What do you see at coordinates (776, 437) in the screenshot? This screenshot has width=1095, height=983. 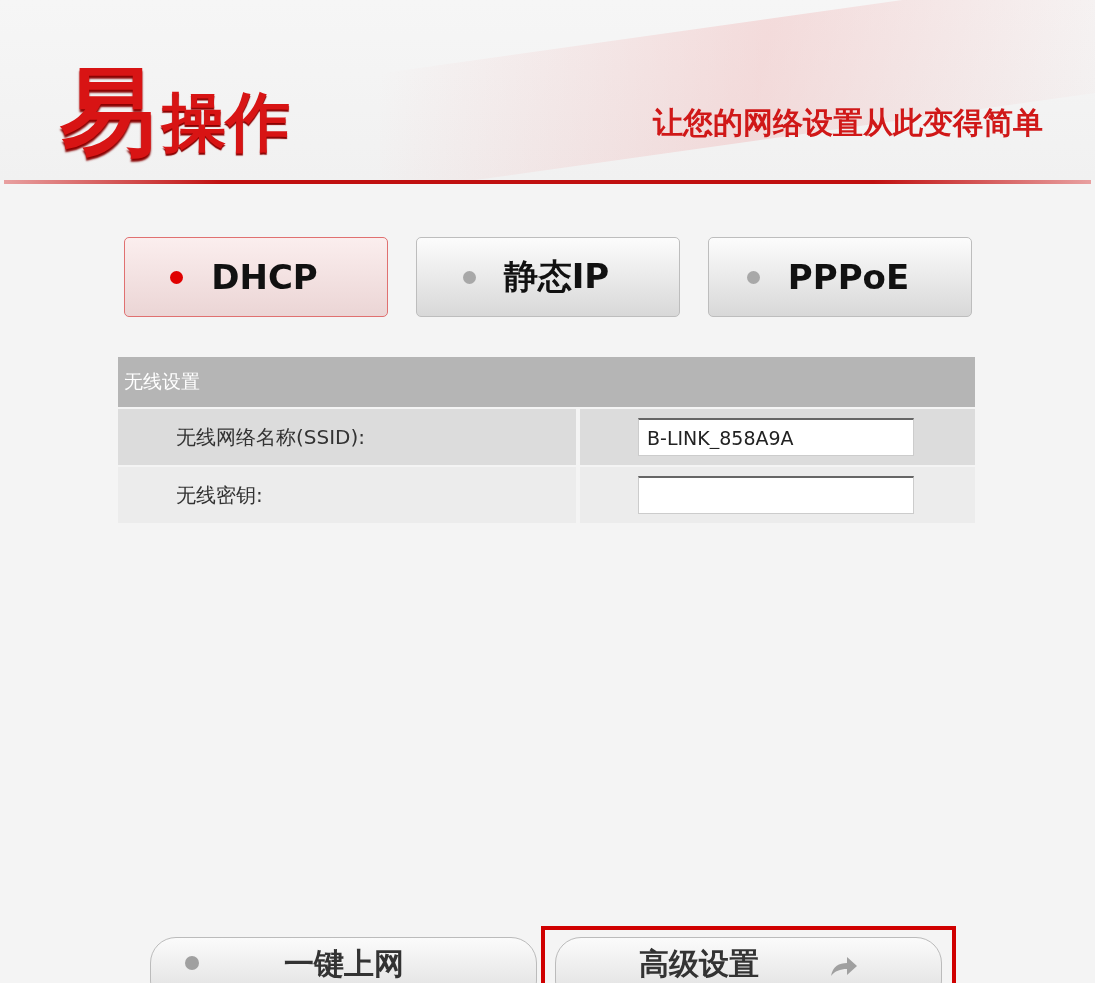 I see `input-field: B-LINK_858A9A` at bounding box center [776, 437].